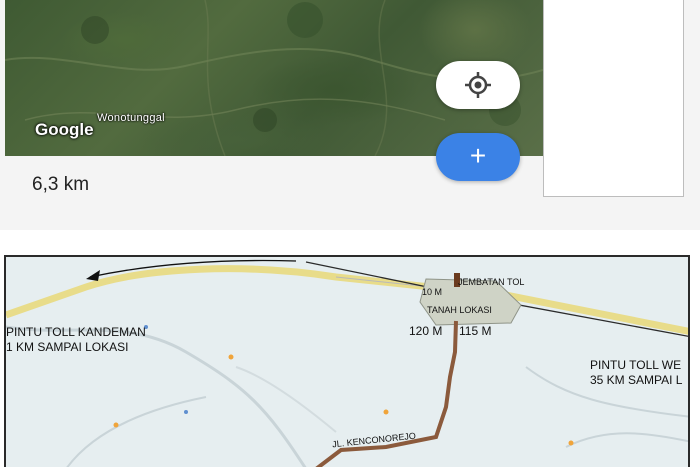 The width and height of the screenshot is (700, 467). What do you see at coordinates (426, 331) in the screenshot?
I see `west-side-length: 120 M` at bounding box center [426, 331].